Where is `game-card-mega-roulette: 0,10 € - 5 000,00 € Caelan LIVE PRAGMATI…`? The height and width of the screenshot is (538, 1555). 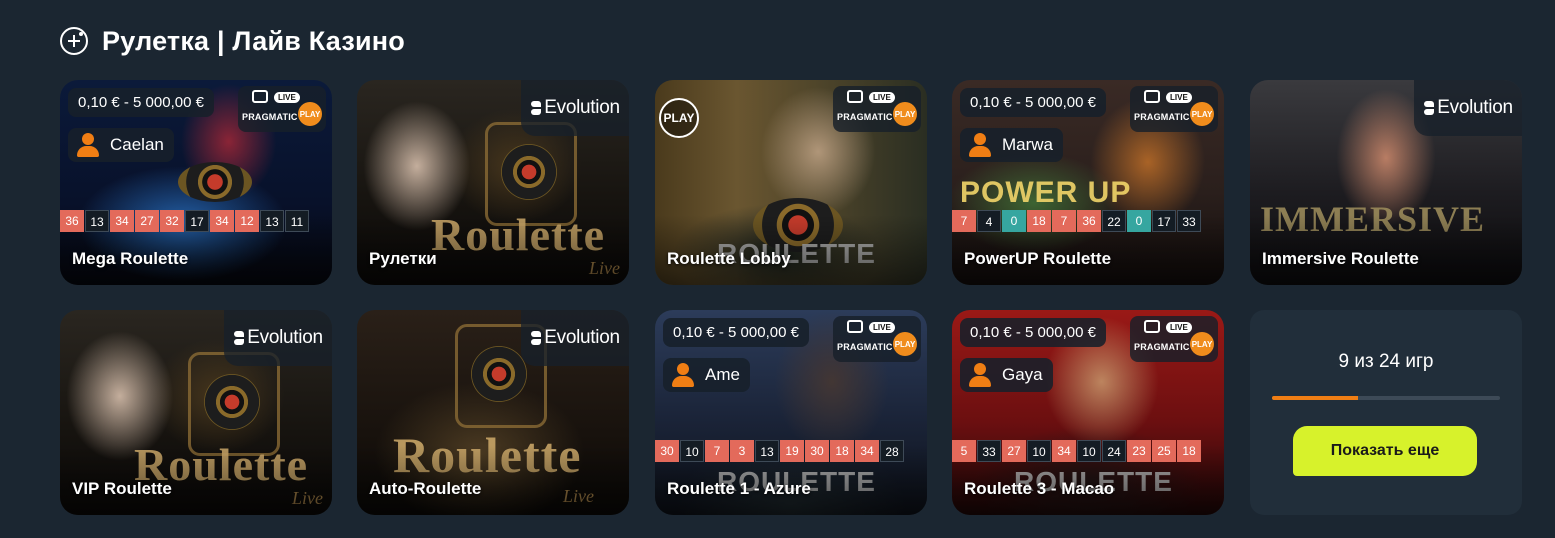
game-card-mega-roulette: 0,10 € - 5 000,00 € Caelan LIVE PRAGMATI… is located at coordinates (196, 182).